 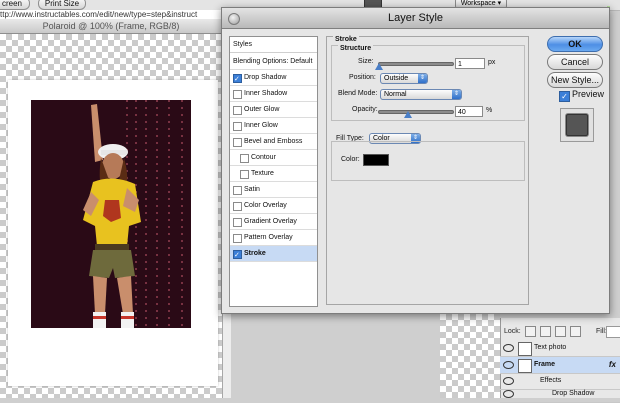 I want to click on style-item-stroke: Stroke, so click(x=273, y=255).